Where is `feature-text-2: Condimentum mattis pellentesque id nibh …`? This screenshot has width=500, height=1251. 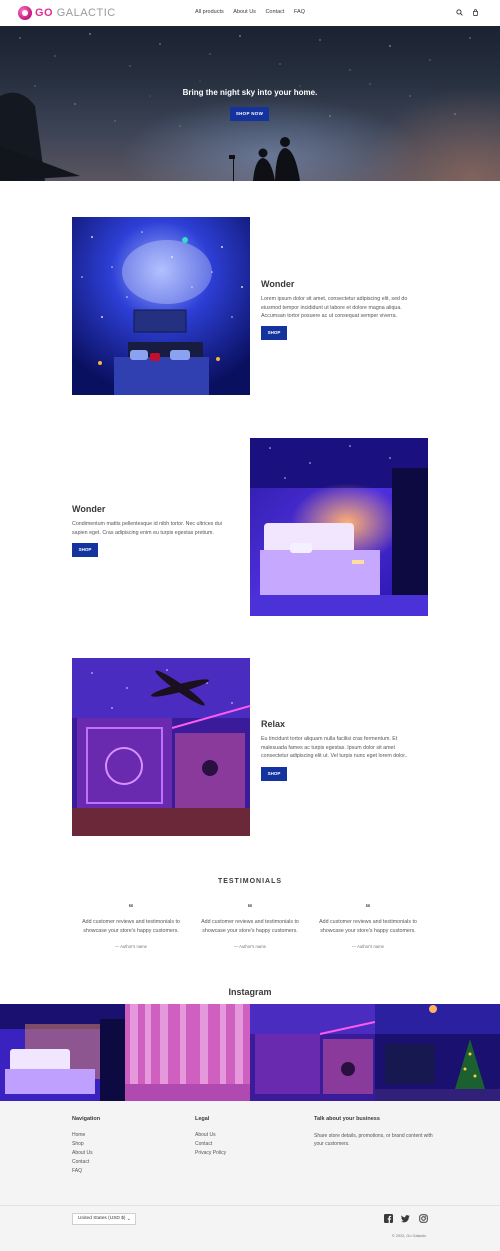 feature-text-2: Condimentum mattis pellentesque id nibh … is located at coordinates (147, 528).